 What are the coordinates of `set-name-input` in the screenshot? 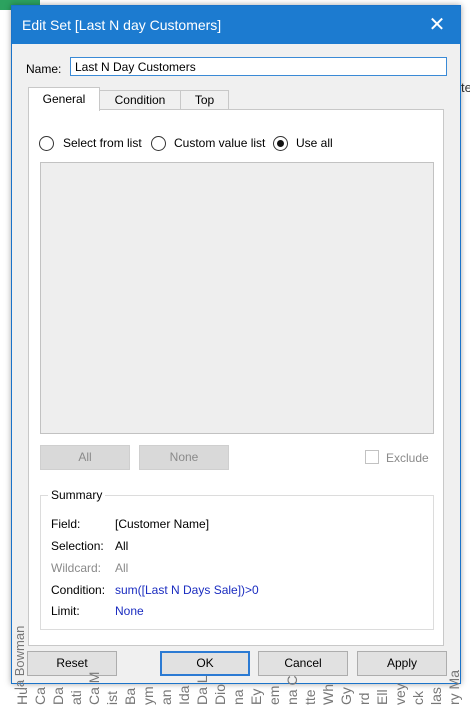 It's located at (258, 66).